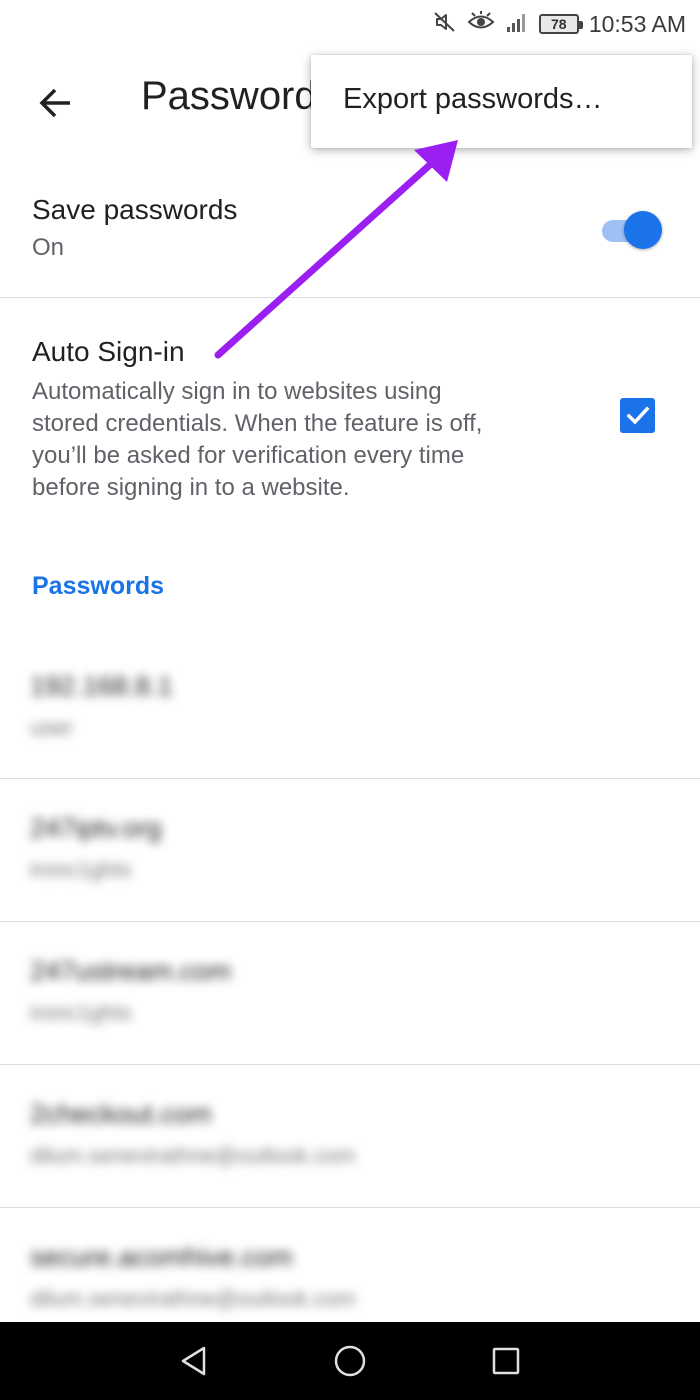 This screenshot has height=1400, width=700. What do you see at coordinates (48, 247) in the screenshot?
I see `save-passwords-state: On` at bounding box center [48, 247].